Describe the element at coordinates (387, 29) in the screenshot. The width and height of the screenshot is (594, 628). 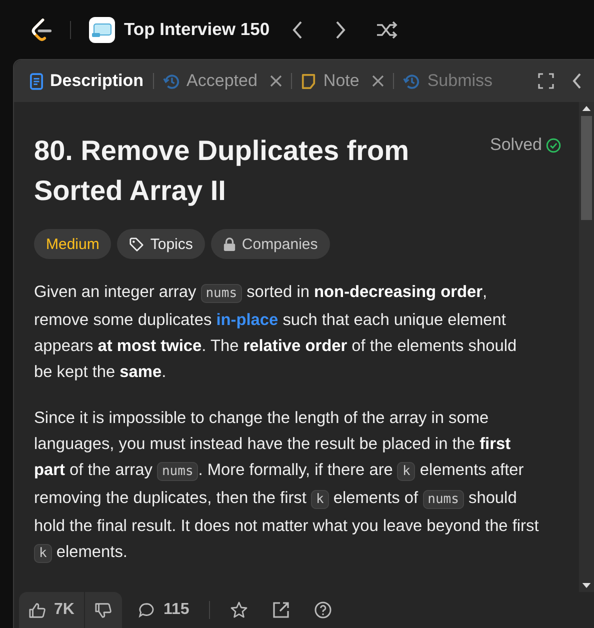
I see `shuffle-icon` at that location.